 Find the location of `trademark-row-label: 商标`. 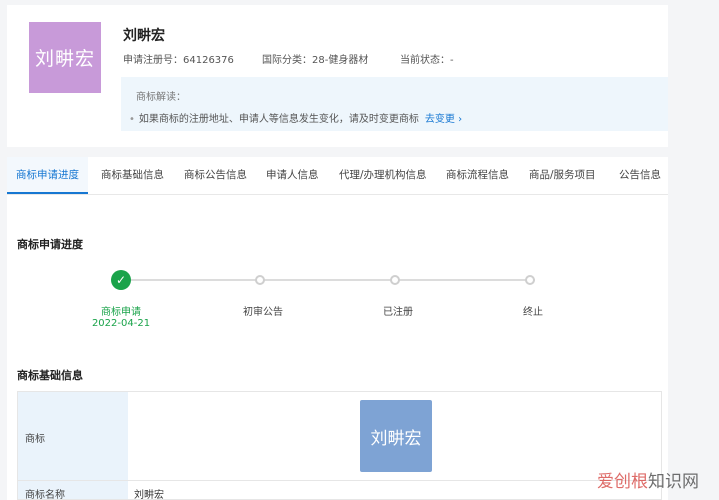

trademark-row-label: 商标 is located at coordinates (35, 439).